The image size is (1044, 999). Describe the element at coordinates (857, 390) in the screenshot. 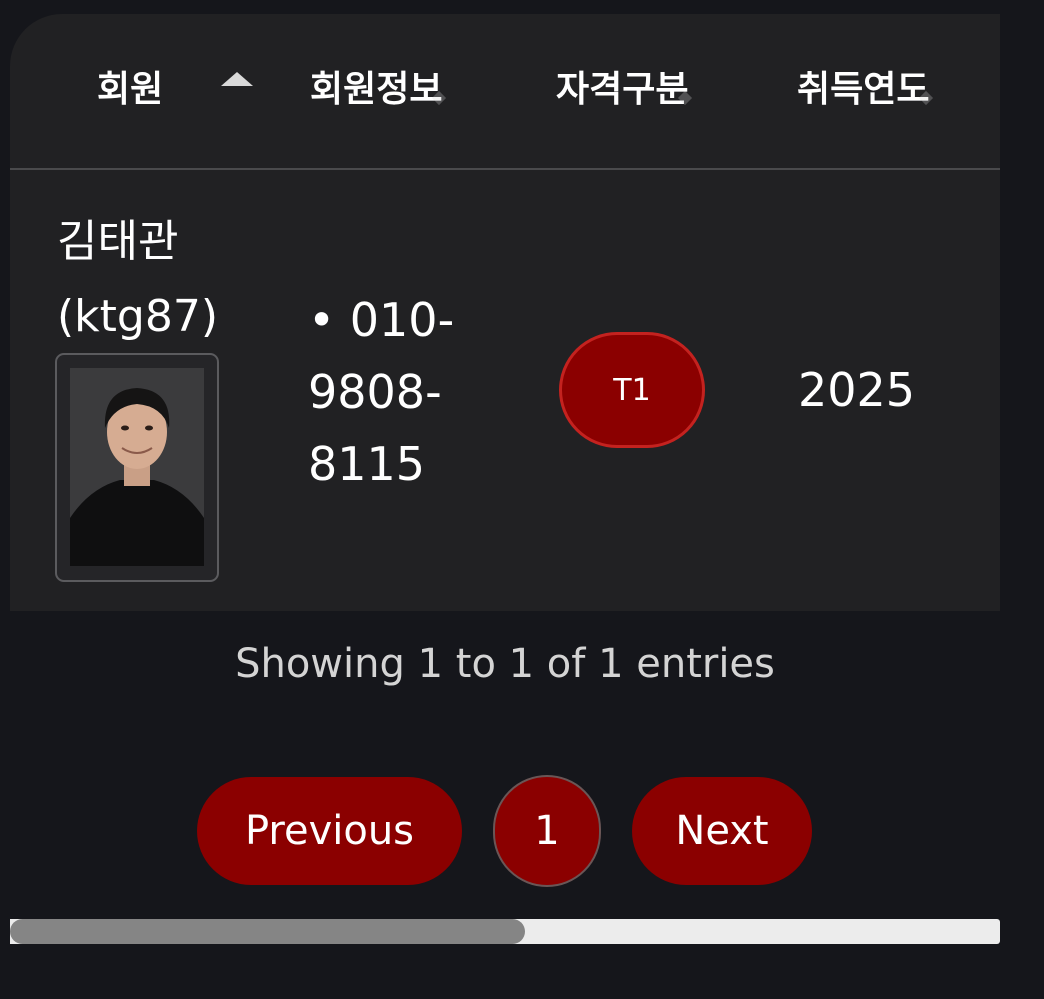

I see `acquisition-year: 2025` at that location.